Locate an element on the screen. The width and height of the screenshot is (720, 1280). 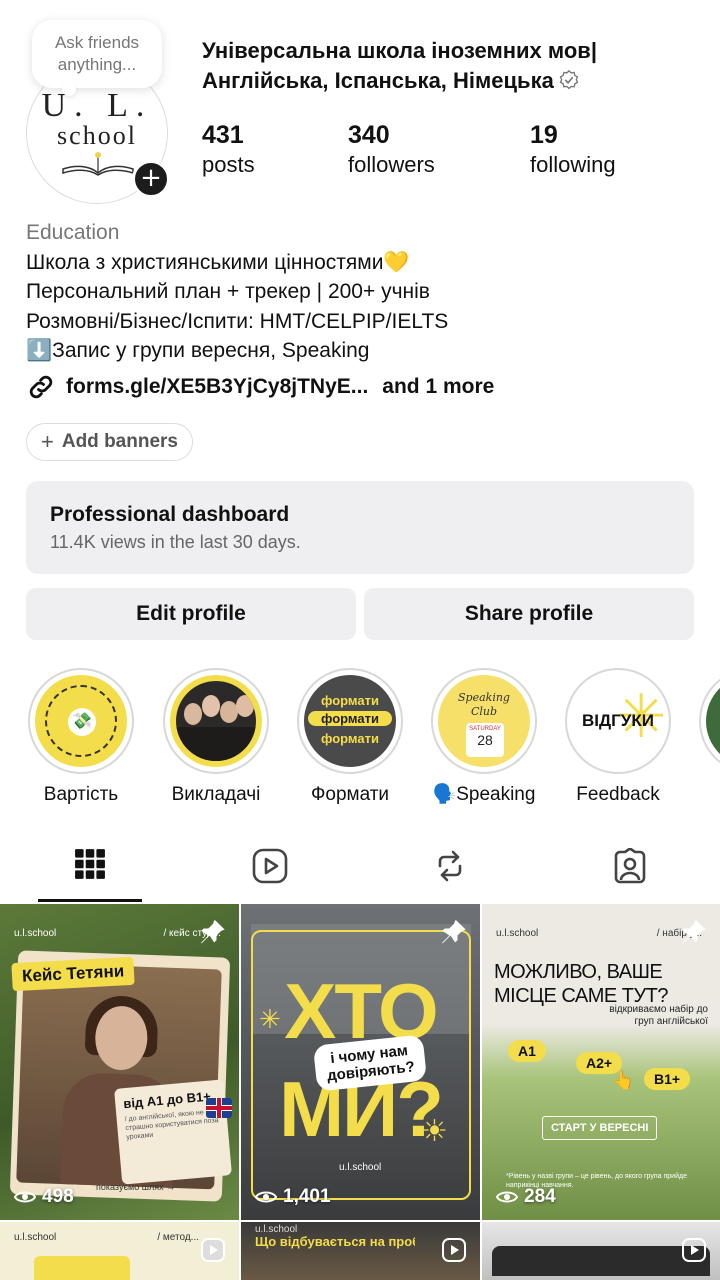
money-icon: 💸 is located at coordinates (82, 722).